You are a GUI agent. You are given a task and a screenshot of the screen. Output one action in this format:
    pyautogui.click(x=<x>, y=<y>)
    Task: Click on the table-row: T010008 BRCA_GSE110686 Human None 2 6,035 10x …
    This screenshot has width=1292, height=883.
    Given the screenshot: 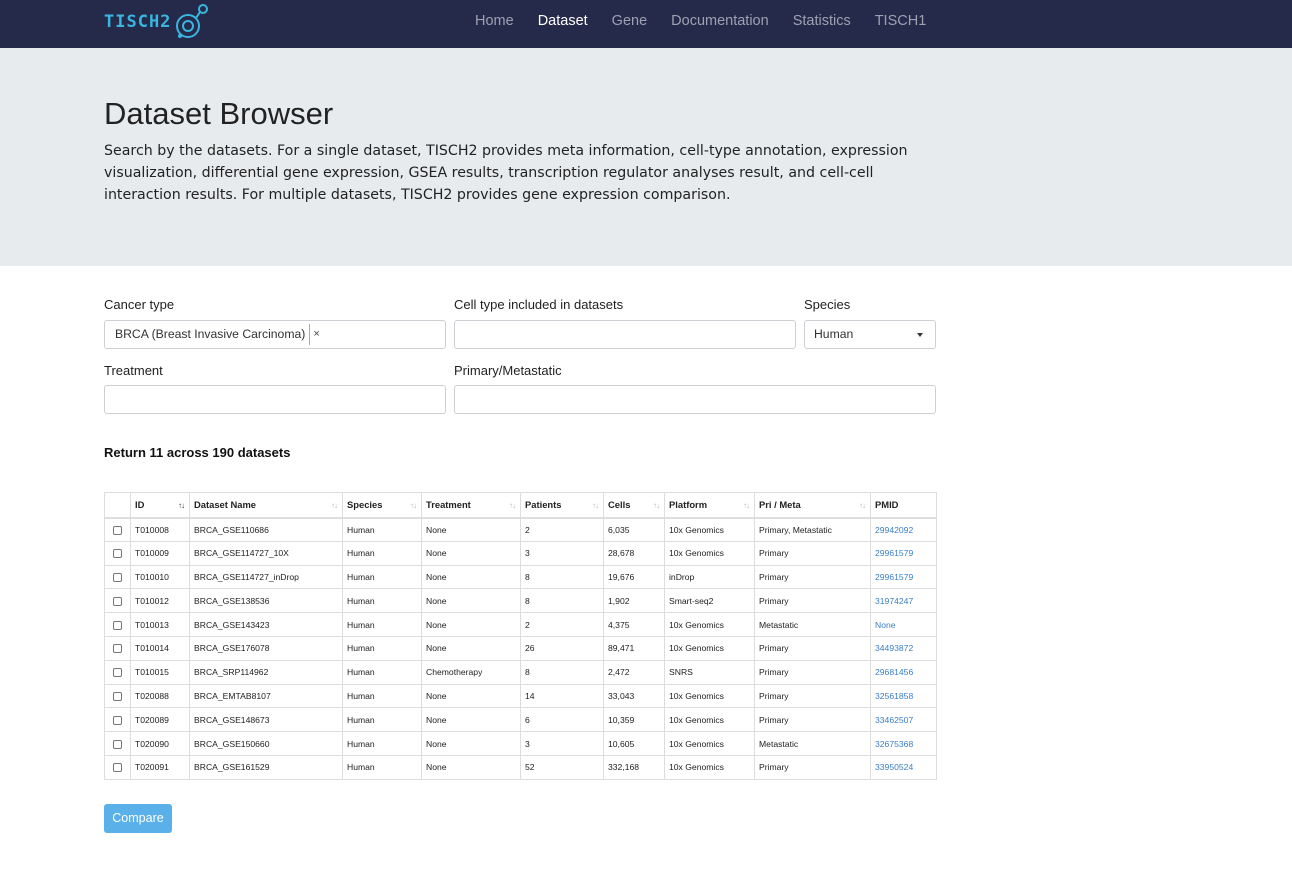 What is the action you would take?
    pyautogui.click(x=520, y=529)
    